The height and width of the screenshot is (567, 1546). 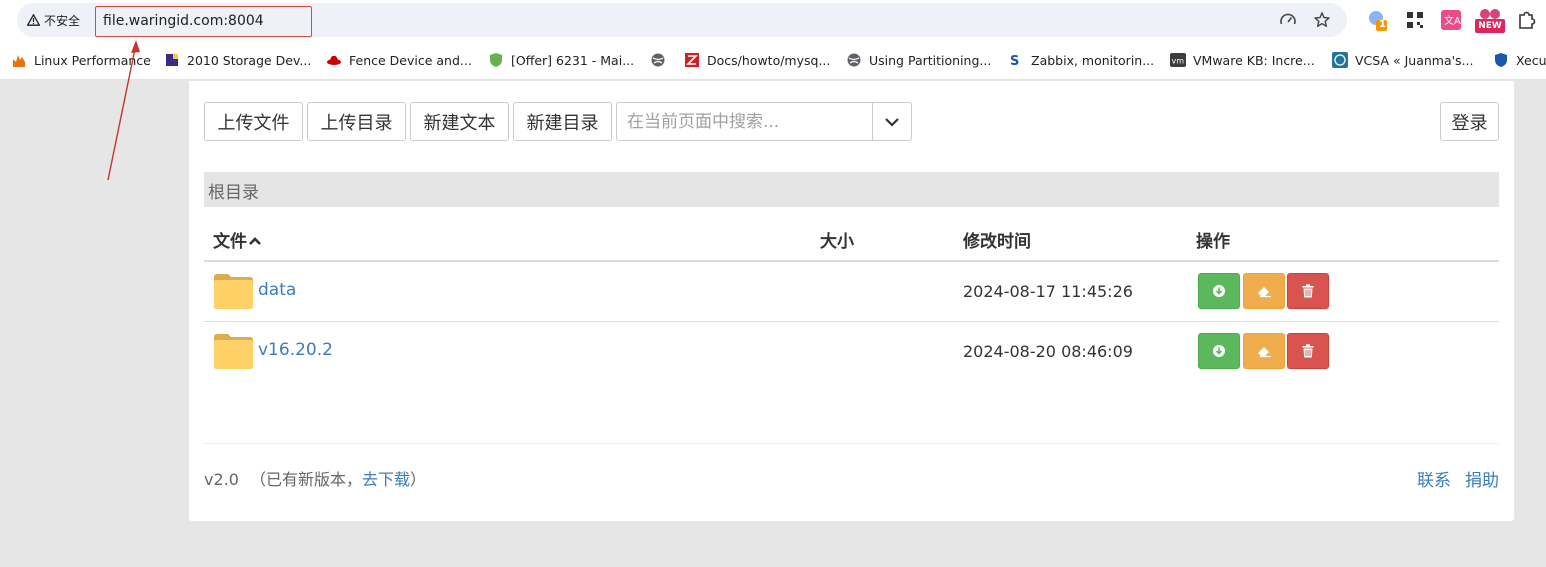 I want to click on vmware-icon: vm, so click(x=1178, y=60).